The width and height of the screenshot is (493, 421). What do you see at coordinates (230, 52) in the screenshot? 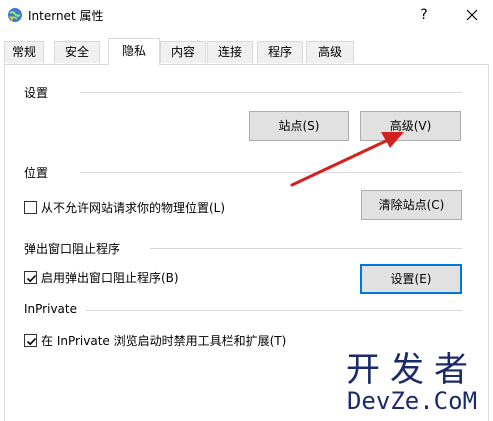
I see `tab-connections: 连接` at bounding box center [230, 52].